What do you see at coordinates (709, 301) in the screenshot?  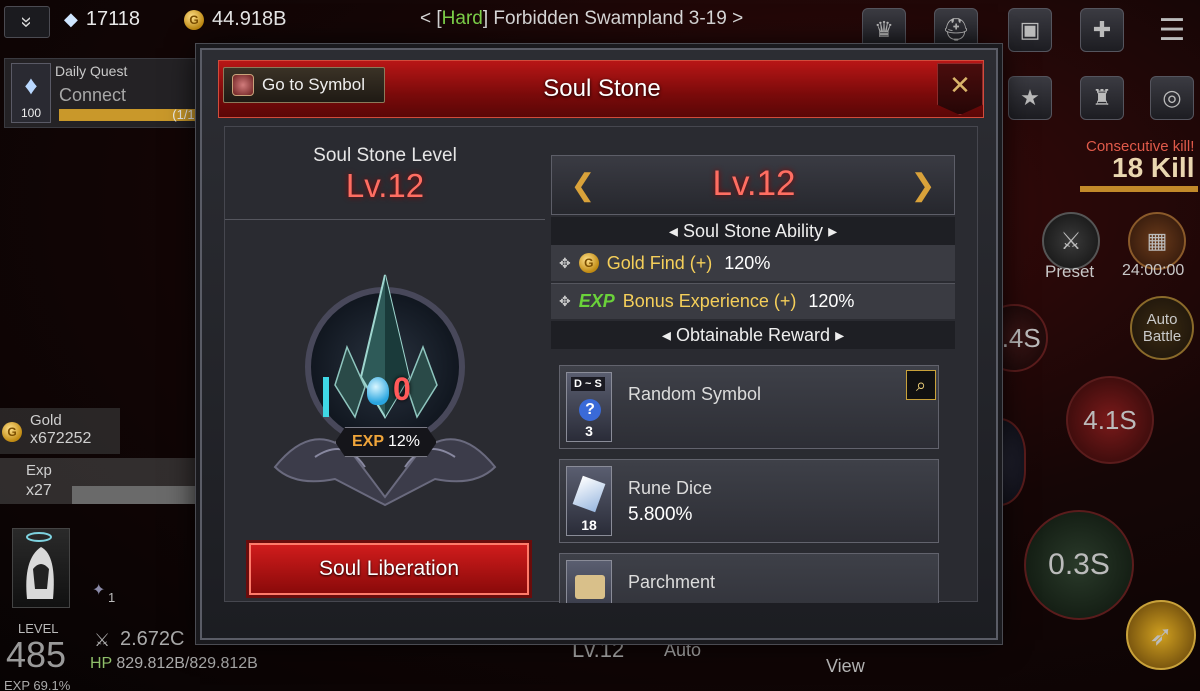 I see `ability-name: Bonus Experience (+)` at bounding box center [709, 301].